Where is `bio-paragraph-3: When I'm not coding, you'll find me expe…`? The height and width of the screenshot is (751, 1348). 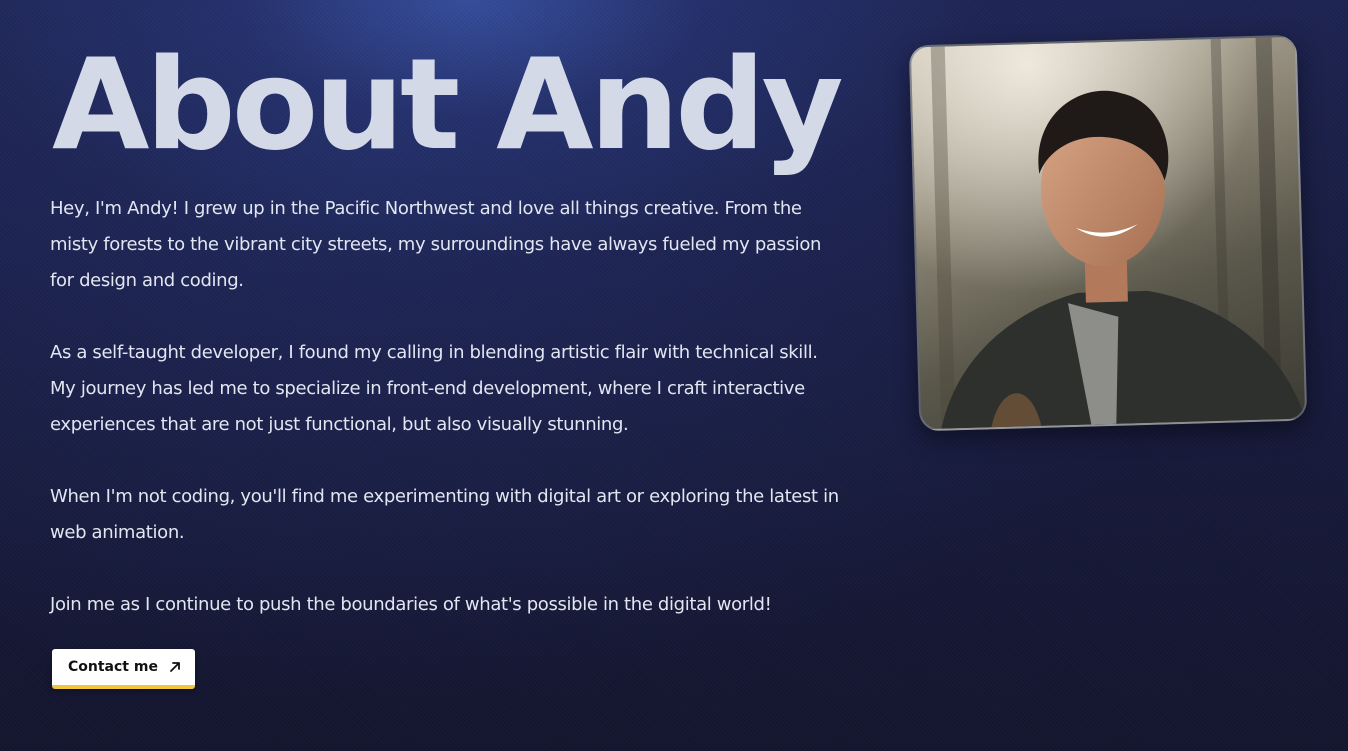 bio-paragraph-3: When I'm not coding, you'll find me expe… is located at coordinates (444, 514).